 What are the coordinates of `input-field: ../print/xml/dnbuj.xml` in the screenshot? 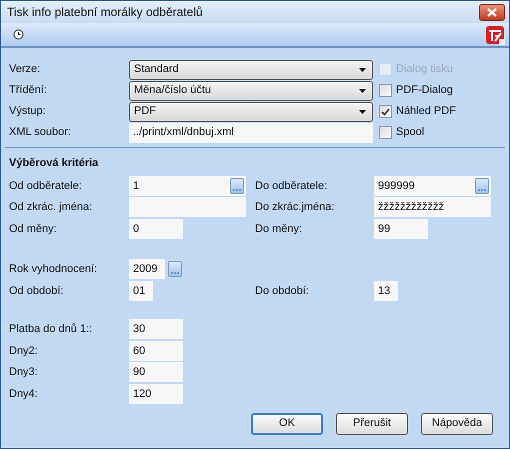 It's located at (251, 132).